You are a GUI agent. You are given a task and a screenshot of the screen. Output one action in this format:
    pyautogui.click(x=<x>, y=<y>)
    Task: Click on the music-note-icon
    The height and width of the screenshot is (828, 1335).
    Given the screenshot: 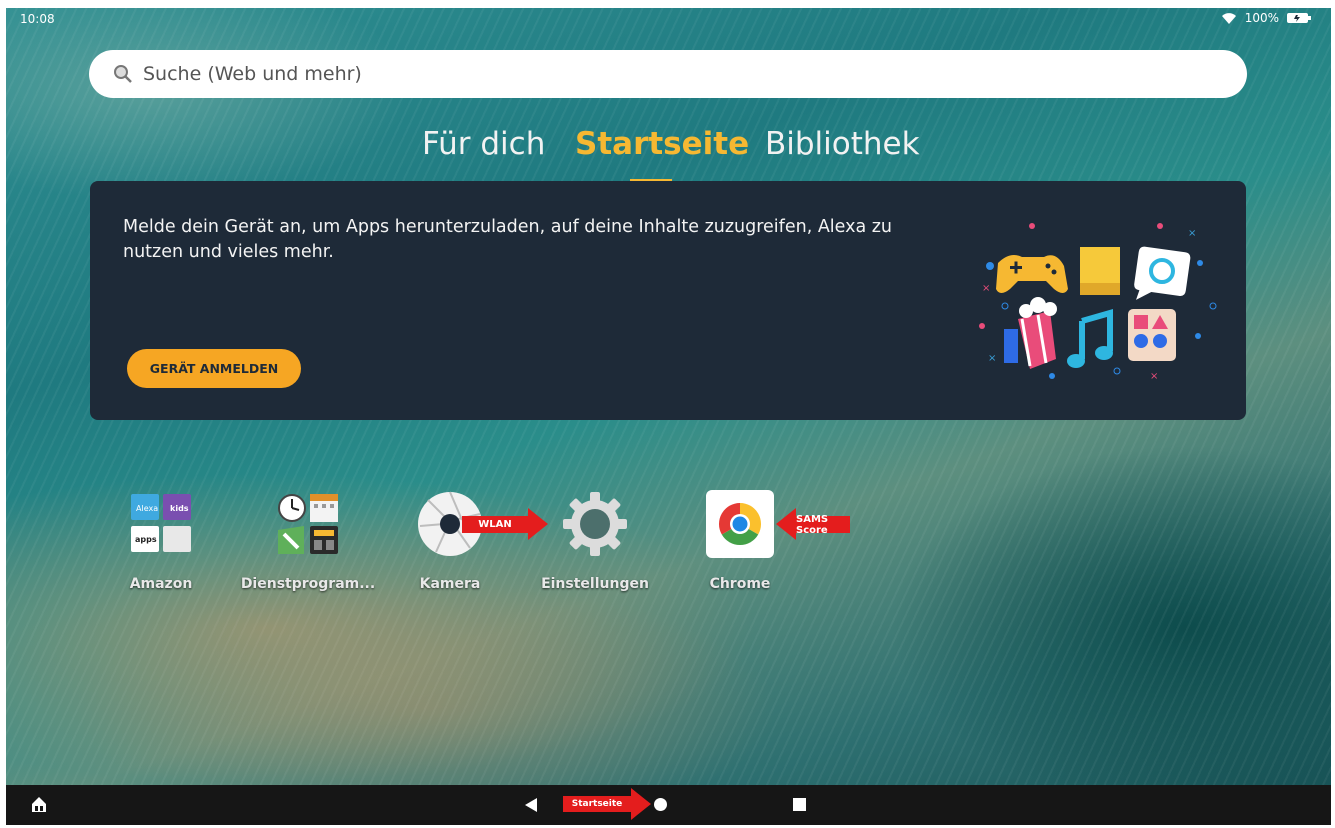 What is the action you would take?
    pyautogui.click(x=1090, y=338)
    